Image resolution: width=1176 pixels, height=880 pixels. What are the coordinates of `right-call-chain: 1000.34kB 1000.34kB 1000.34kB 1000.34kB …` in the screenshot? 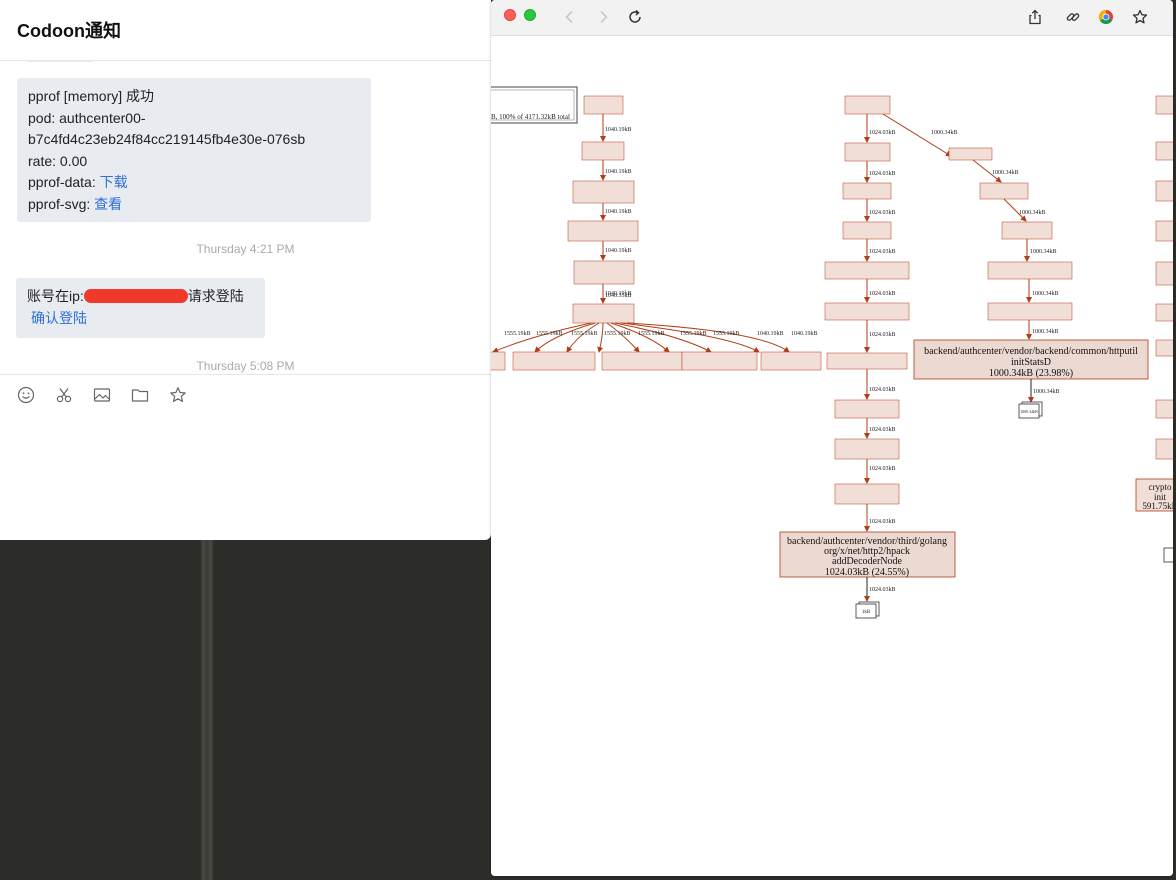 It's located at (1031, 274).